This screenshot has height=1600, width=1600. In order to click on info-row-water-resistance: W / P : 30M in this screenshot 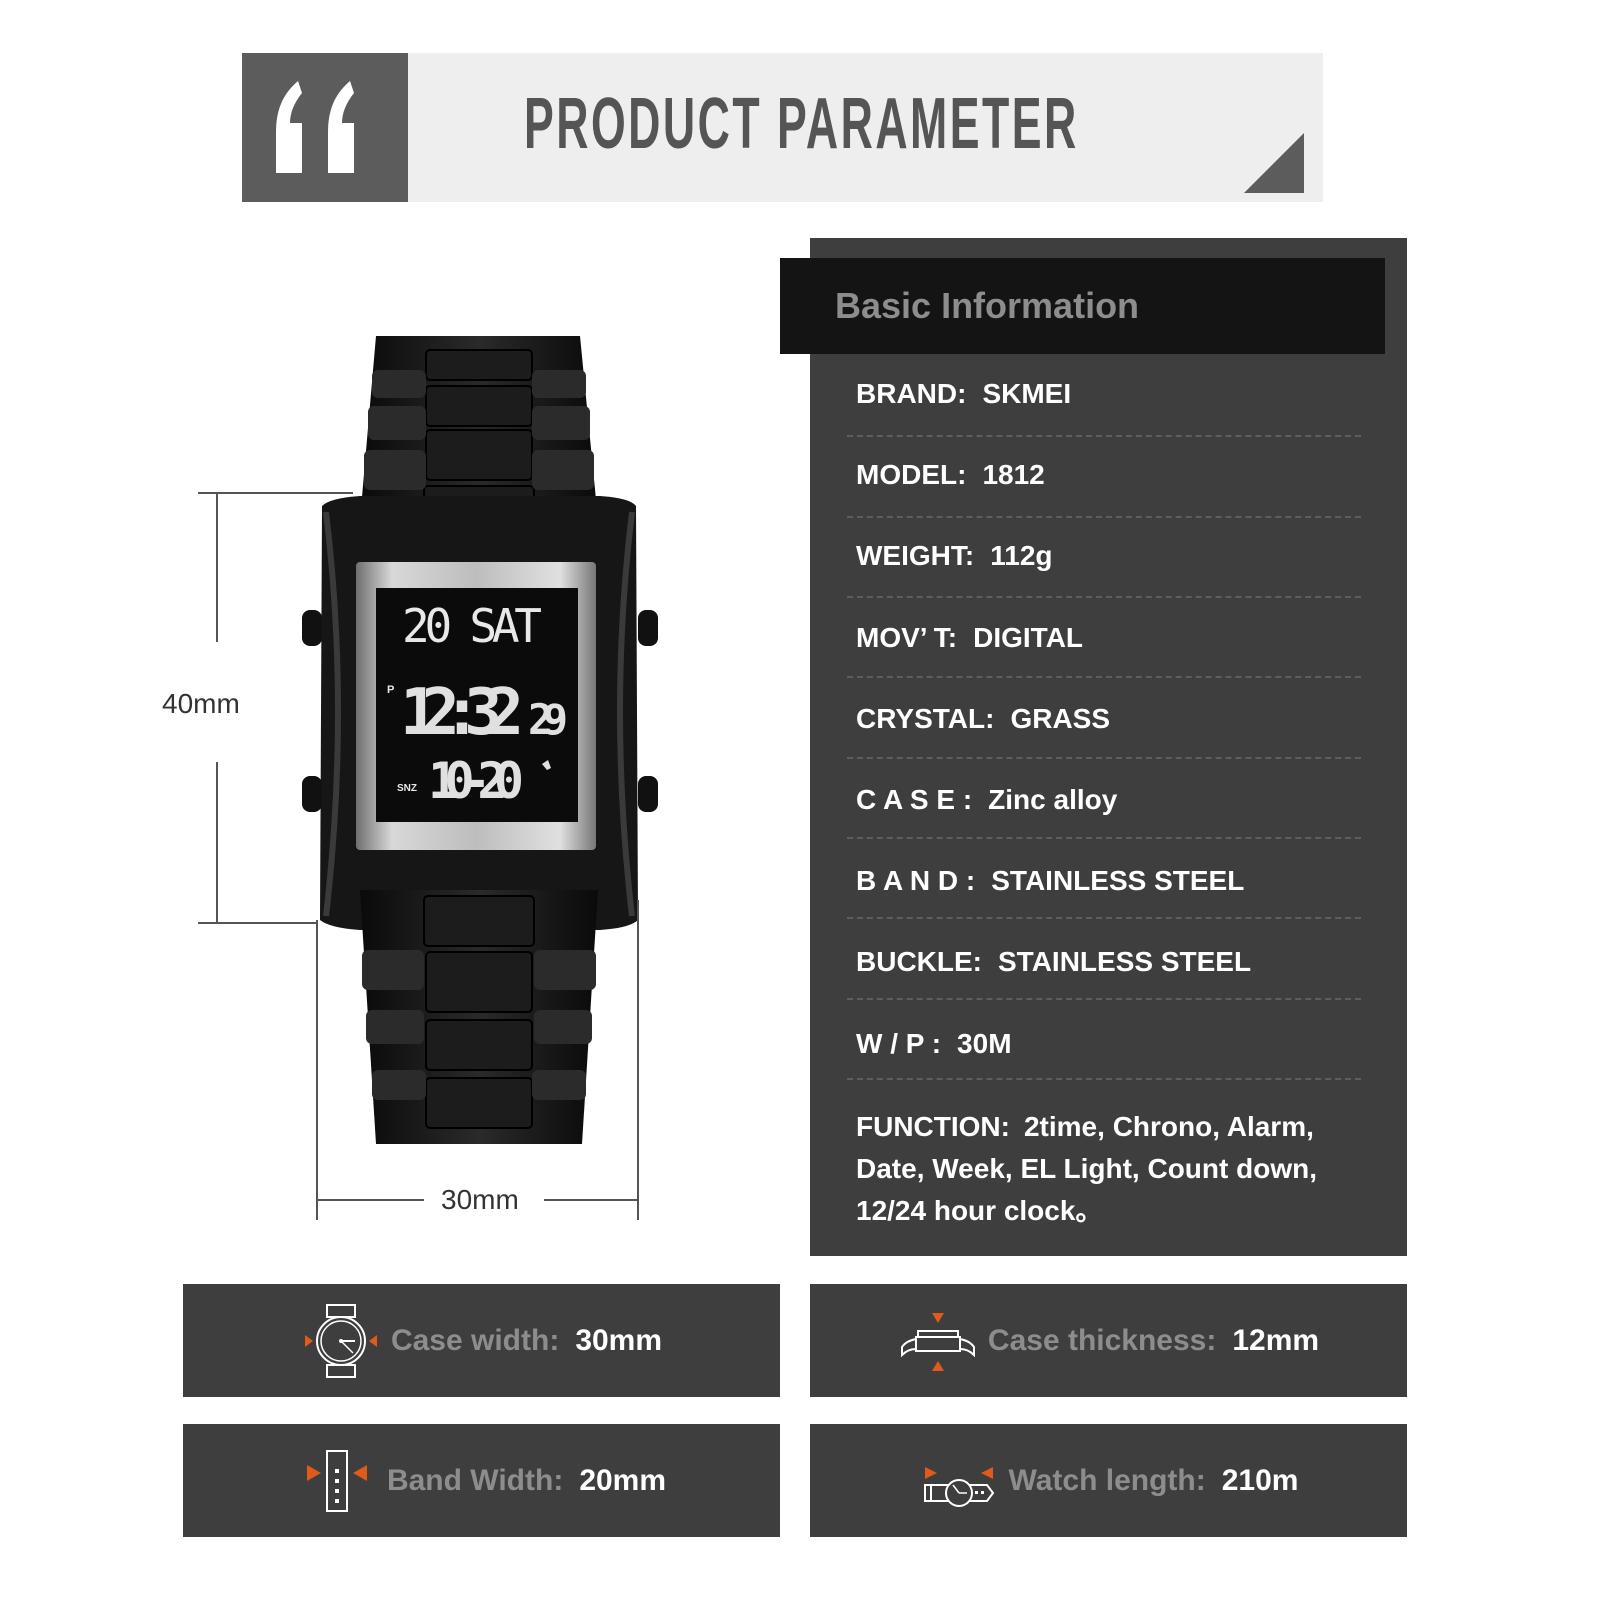, I will do `click(934, 1044)`.